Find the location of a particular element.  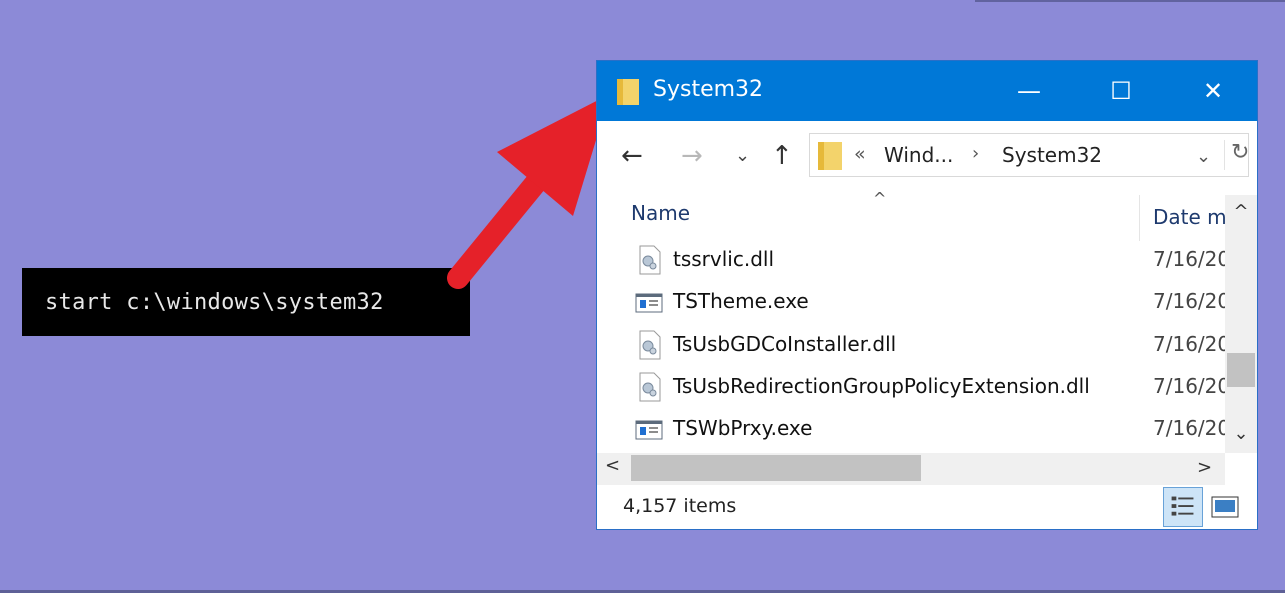

maximize-icon: ☐ is located at coordinates (1121, 91).